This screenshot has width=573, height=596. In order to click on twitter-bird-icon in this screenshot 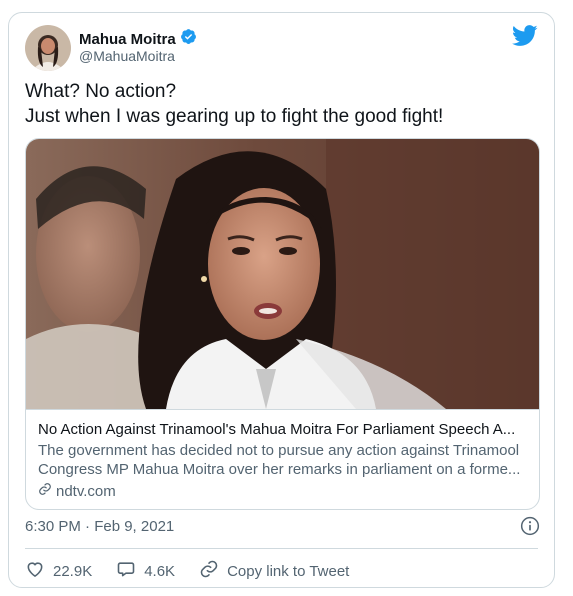, I will do `click(525, 38)`.